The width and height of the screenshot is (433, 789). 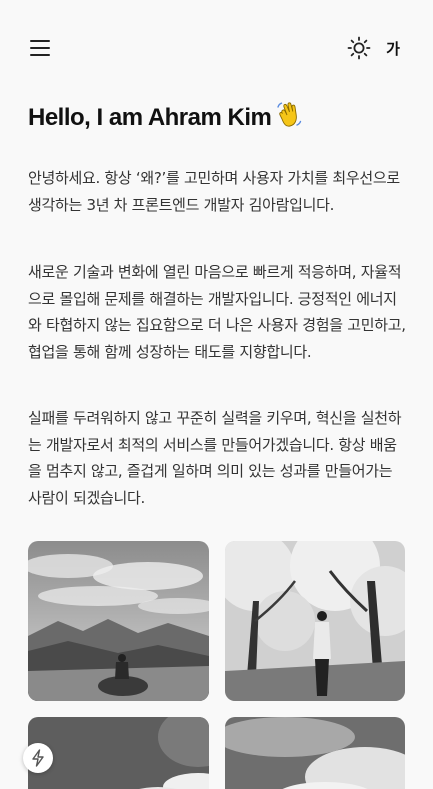 I want to click on lightning-bolt-icon, so click(x=38, y=758).